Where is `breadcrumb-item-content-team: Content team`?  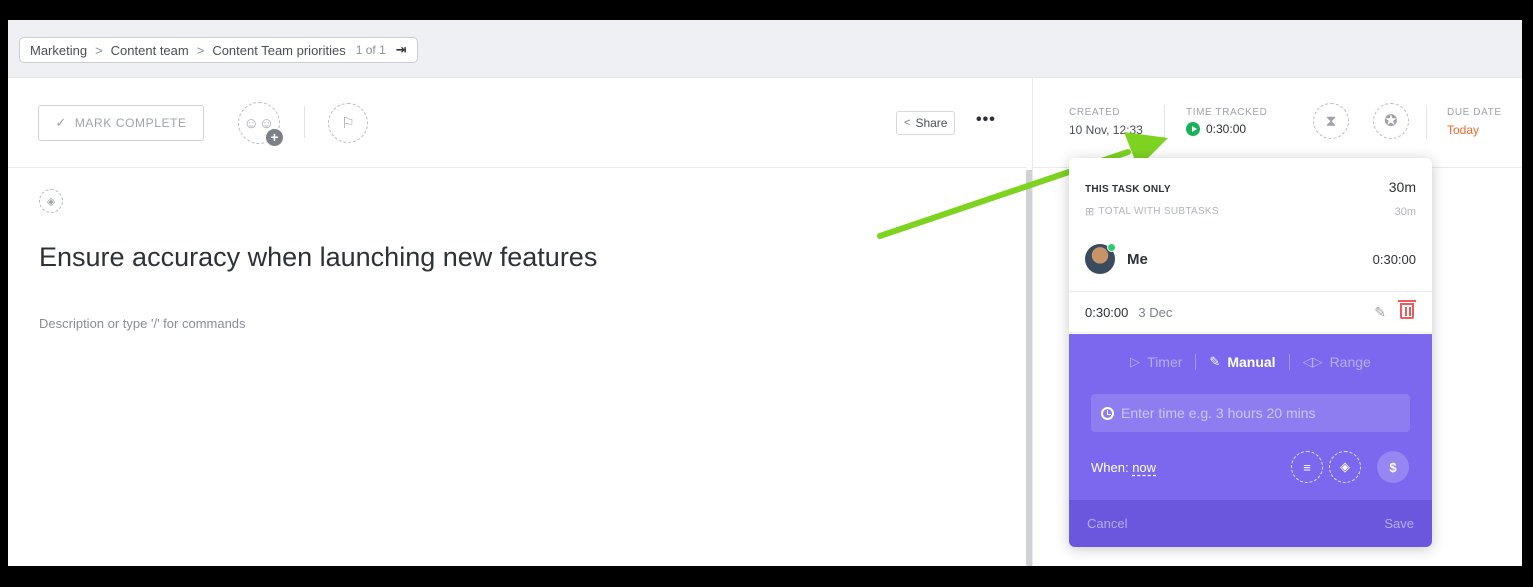
breadcrumb-item-content-team: Content team is located at coordinates (150, 50).